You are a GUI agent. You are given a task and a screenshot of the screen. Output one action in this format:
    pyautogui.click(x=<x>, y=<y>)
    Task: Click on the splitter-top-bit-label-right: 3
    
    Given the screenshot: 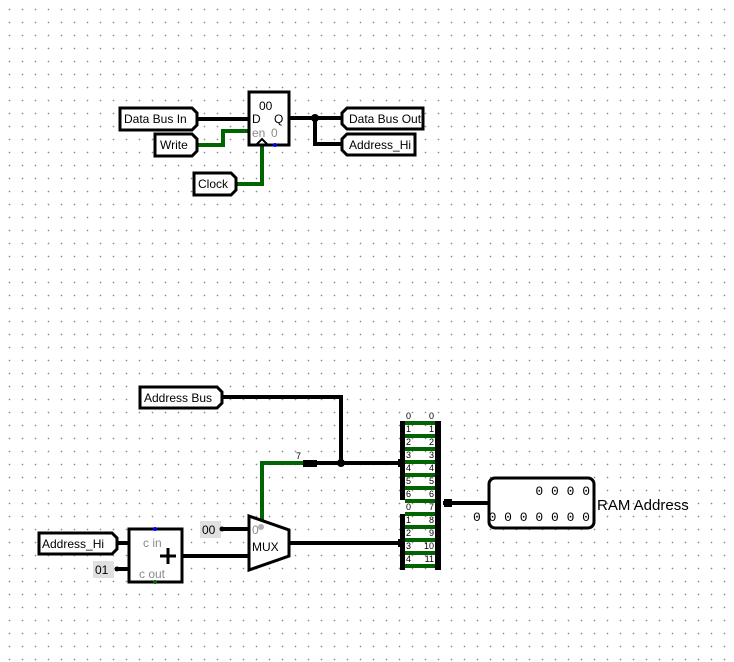 What is the action you would take?
    pyautogui.click(x=431, y=455)
    